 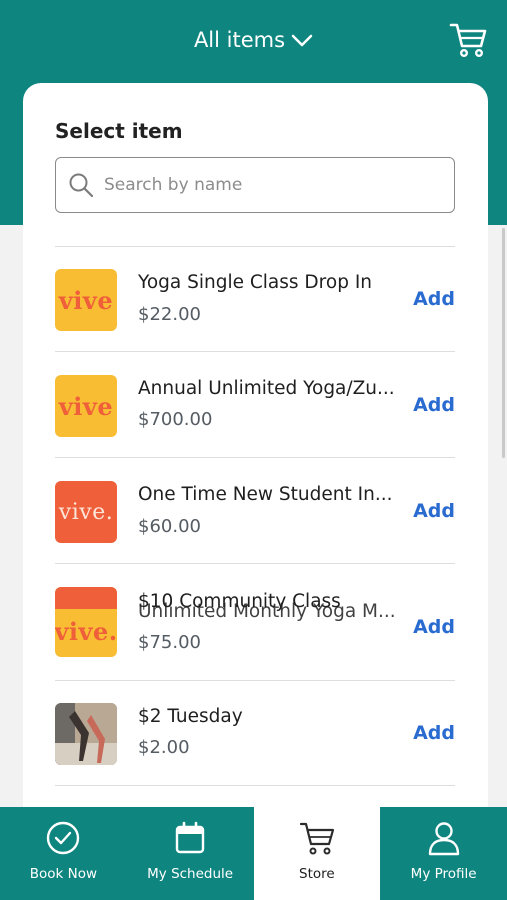 I want to click on calendar-icon, so click(x=190, y=837).